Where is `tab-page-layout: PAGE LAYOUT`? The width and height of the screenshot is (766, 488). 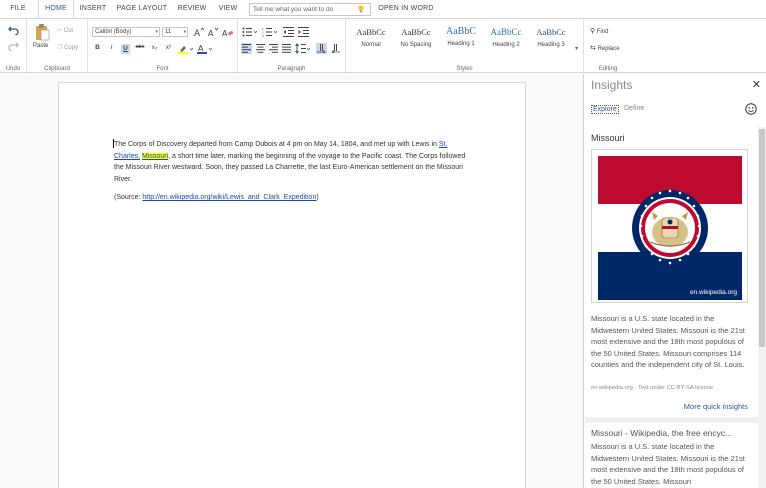
tab-page-layout: PAGE LAYOUT is located at coordinates (142, 9).